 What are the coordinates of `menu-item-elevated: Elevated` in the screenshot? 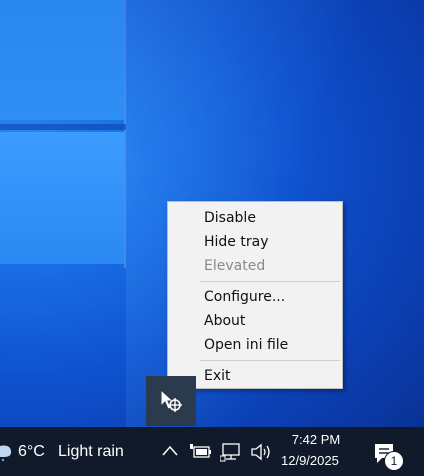 It's located at (235, 266).